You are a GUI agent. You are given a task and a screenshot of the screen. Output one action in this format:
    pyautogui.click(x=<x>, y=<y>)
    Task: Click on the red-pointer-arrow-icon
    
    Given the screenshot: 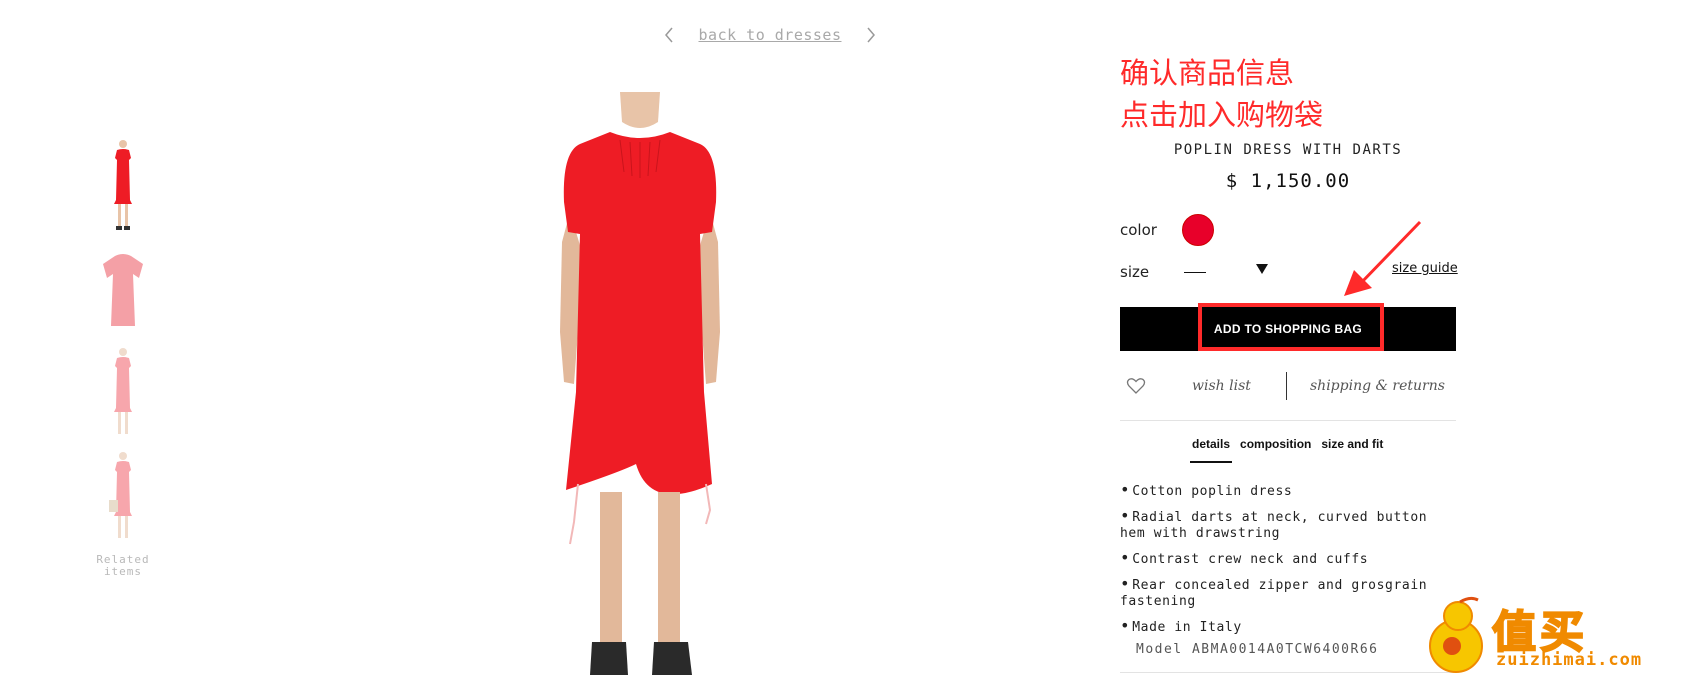 What is the action you would take?
    pyautogui.click(x=1383, y=258)
    